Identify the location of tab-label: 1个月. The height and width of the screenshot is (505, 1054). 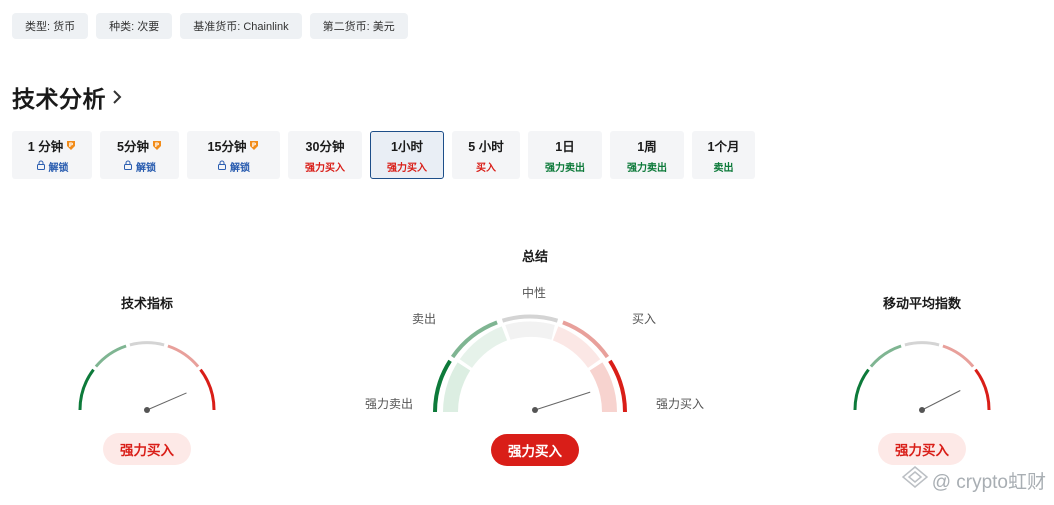
(723, 147).